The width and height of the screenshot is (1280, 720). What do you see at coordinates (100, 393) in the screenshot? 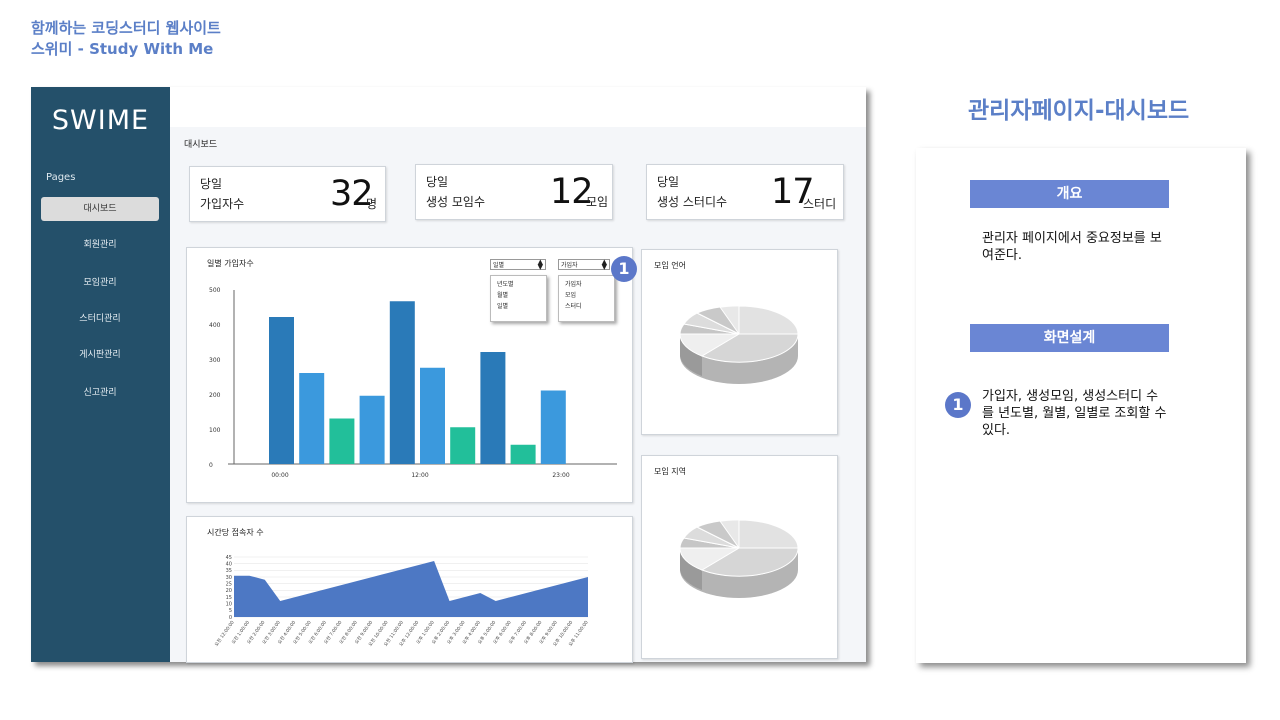
I see `sidebar-item-reports: 신고관리` at bounding box center [100, 393].